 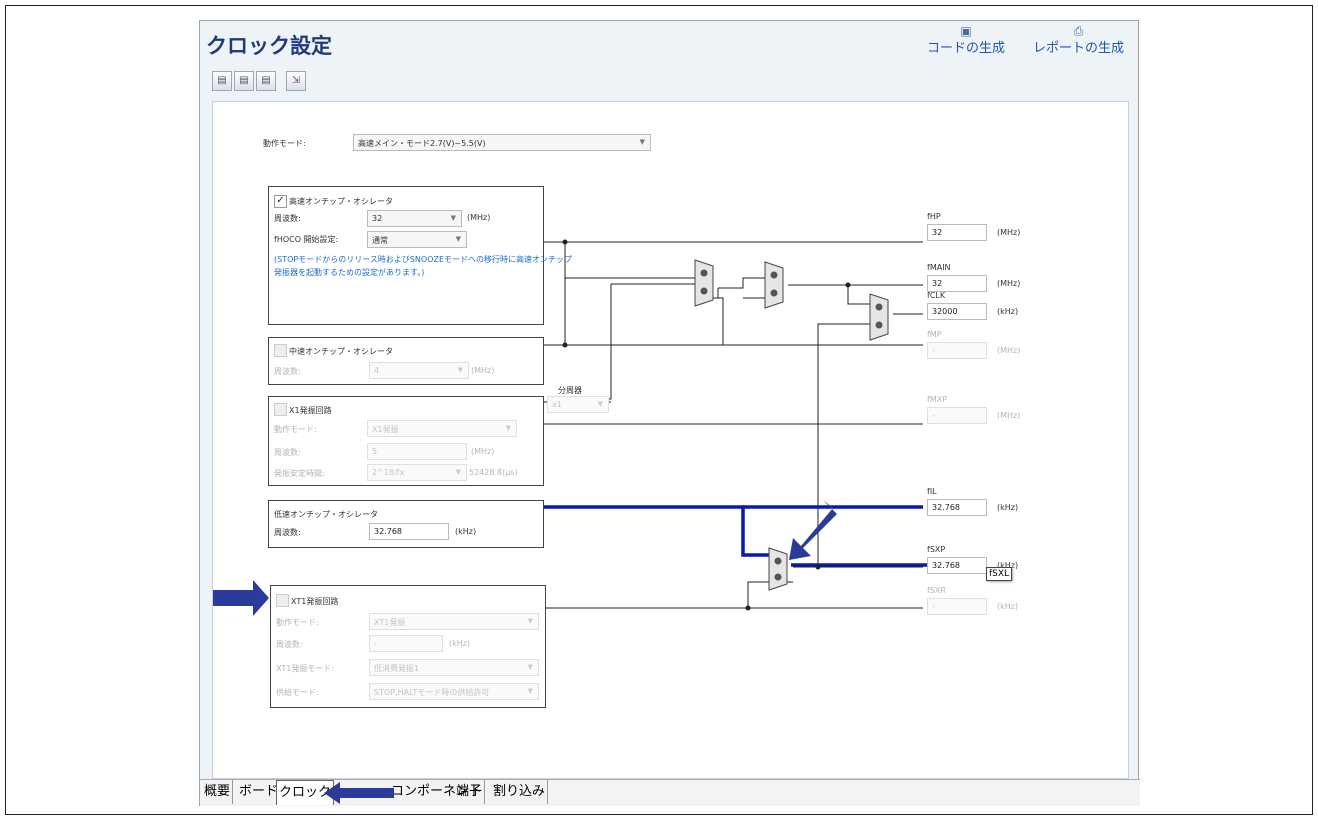 I want to click on x1-freq-unit: (MHz), so click(x=483, y=451).